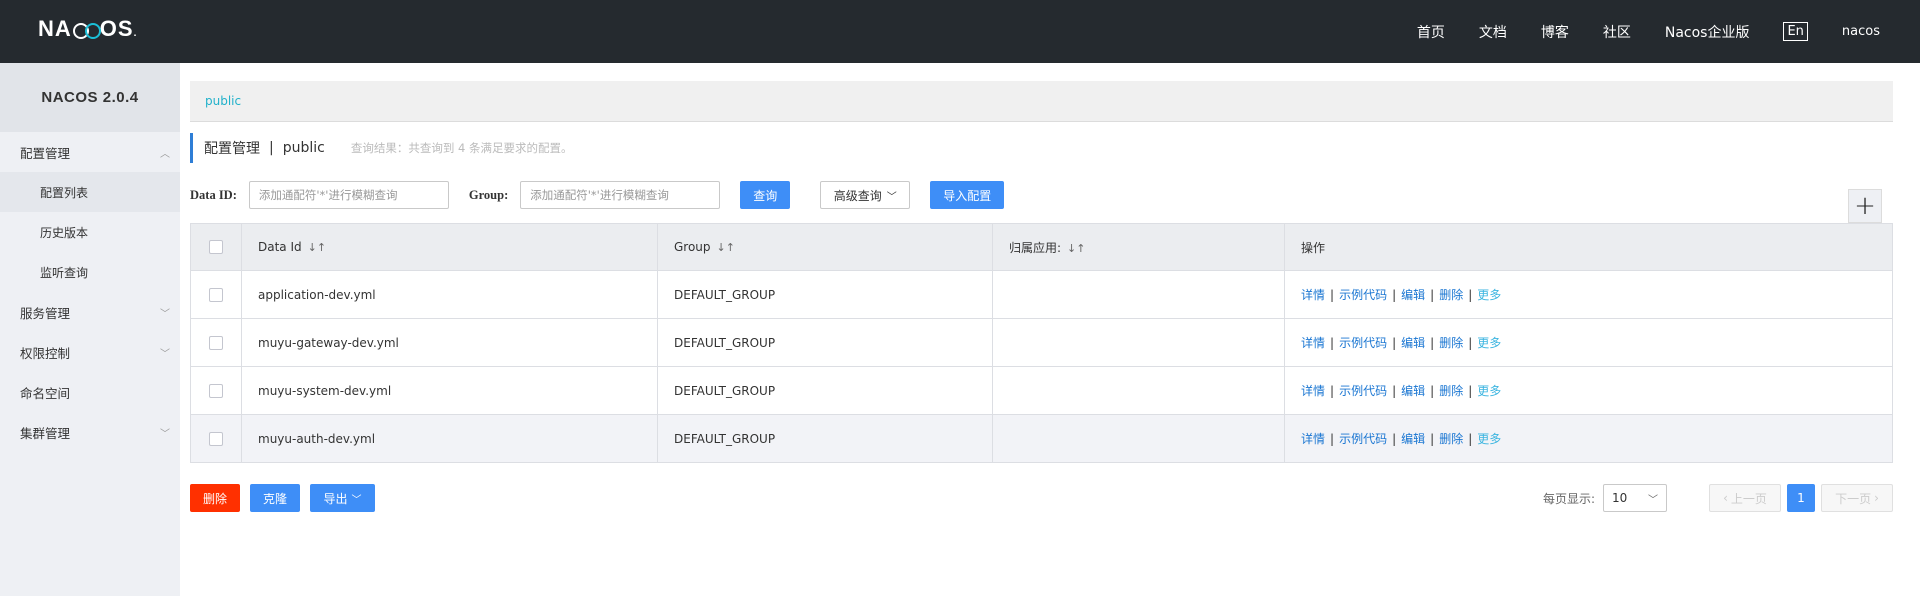 This screenshot has width=1920, height=596. I want to click on language-switch-button: En, so click(1795, 31).